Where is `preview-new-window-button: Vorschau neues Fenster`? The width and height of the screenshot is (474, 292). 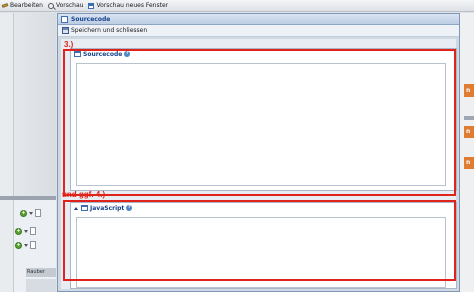 preview-new-window-button: Vorschau neues Fenster is located at coordinates (128, 5).